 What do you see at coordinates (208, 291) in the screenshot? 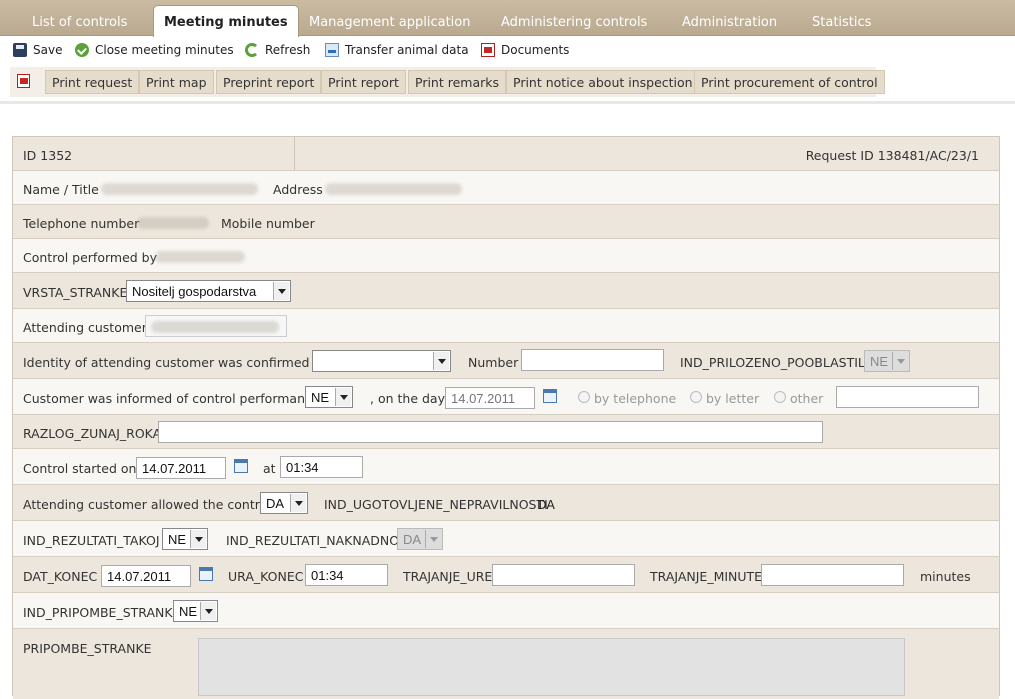
I see `vrsta-select: Nositelj gospodarstva` at bounding box center [208, 291].